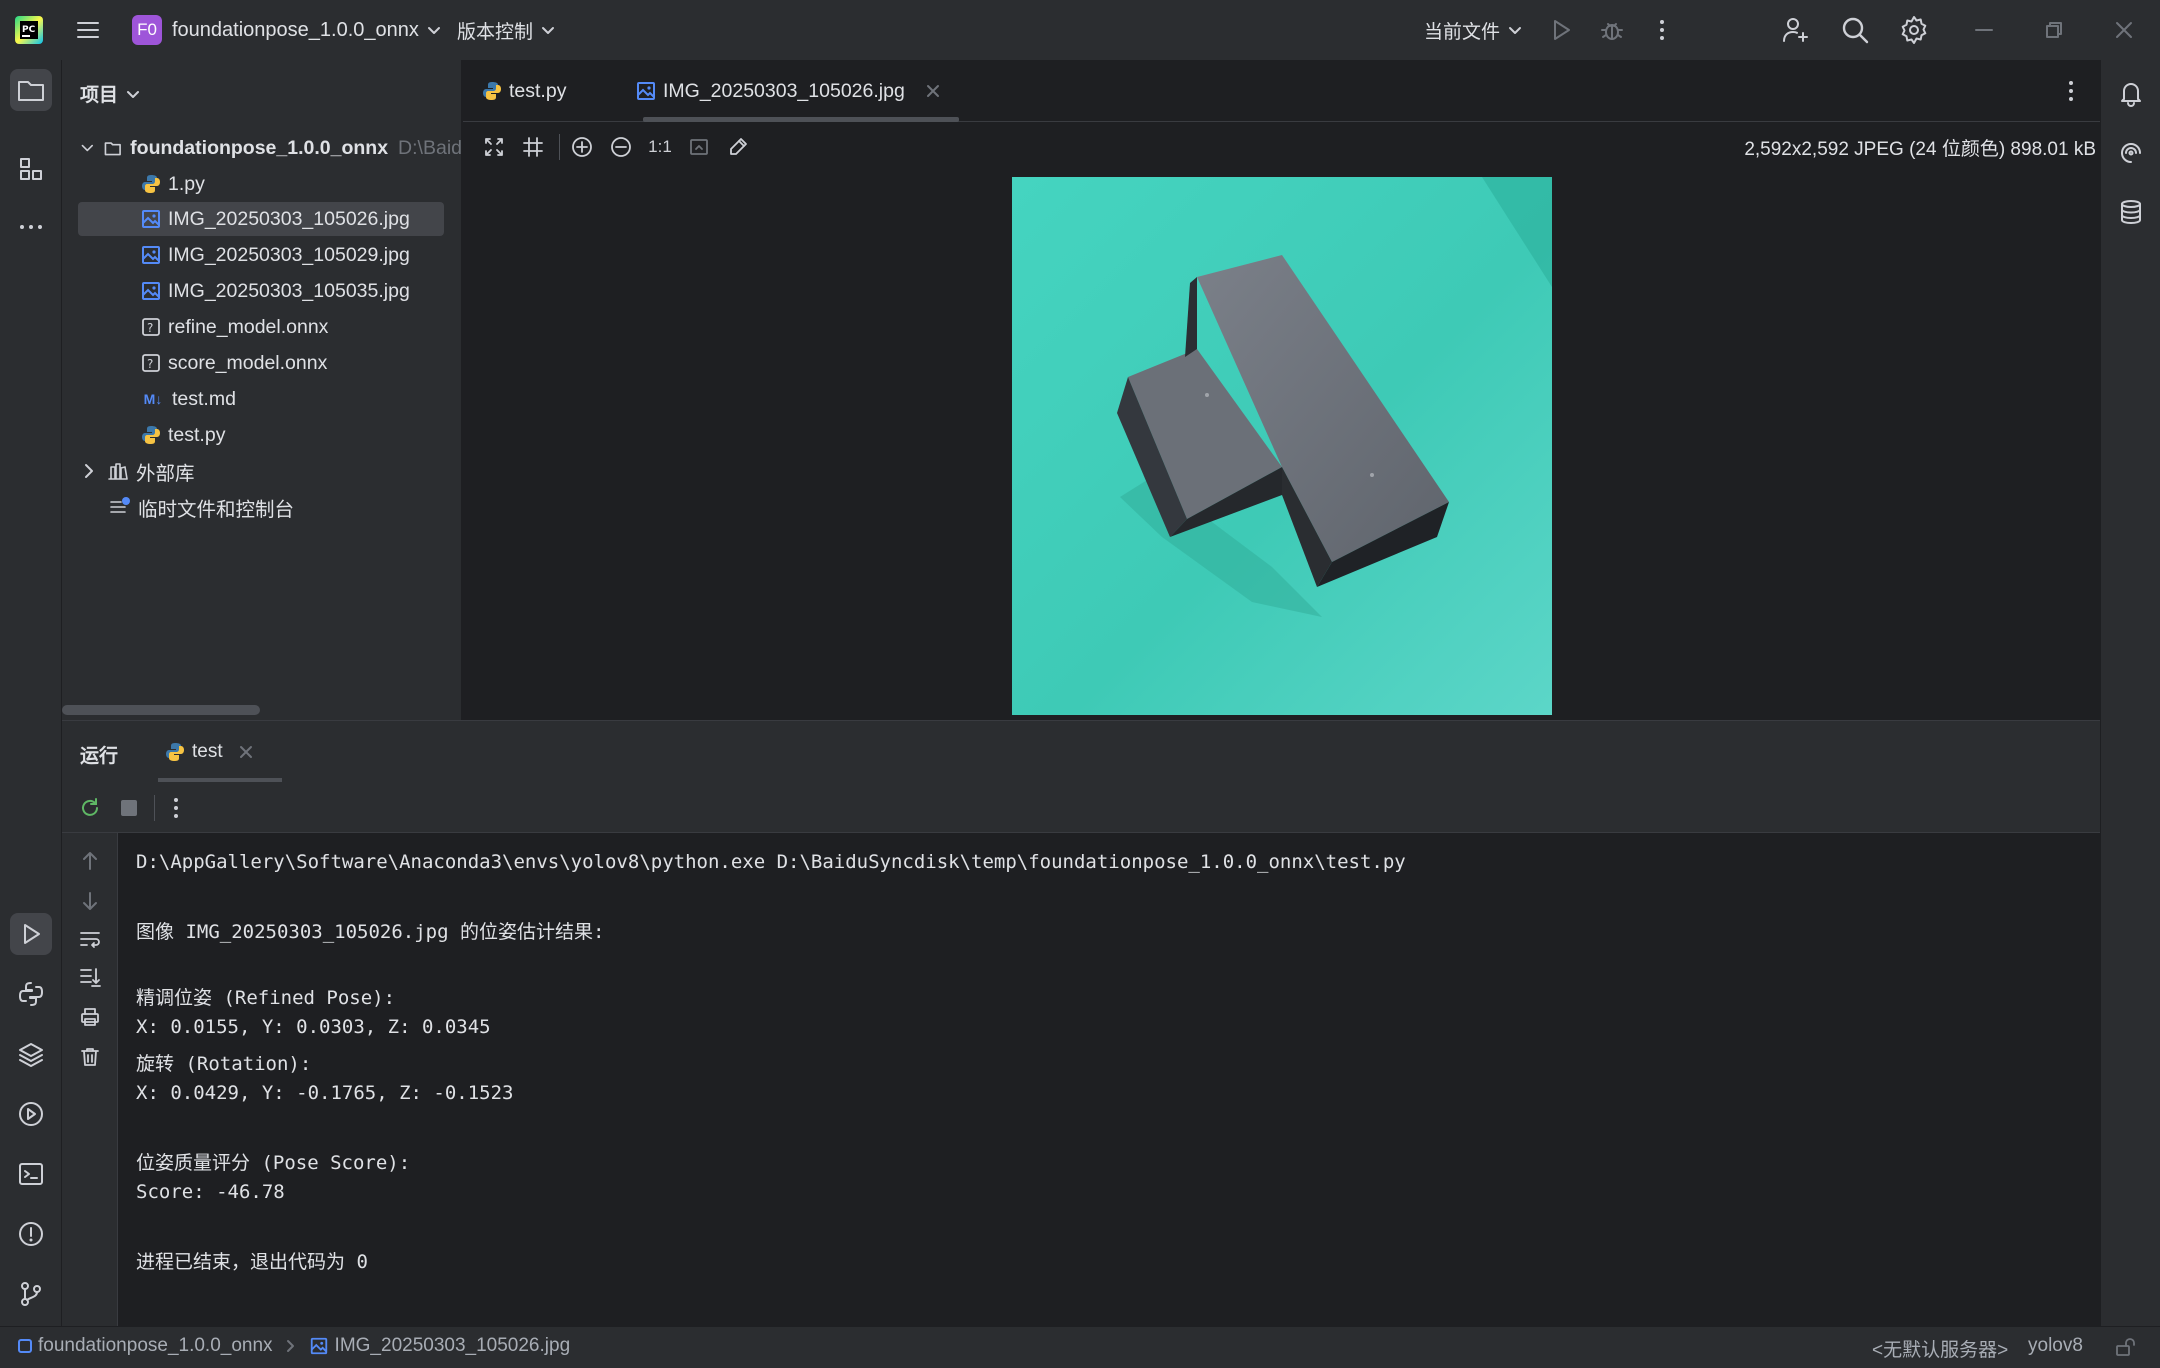 This screenshot has width=2160, height=1368. What do you see at coordinates (275, 255) in the screenshot?
I see `tree-file-img-105029: IMG_20250303_105029.jpg` at bounding box center [275, 255].